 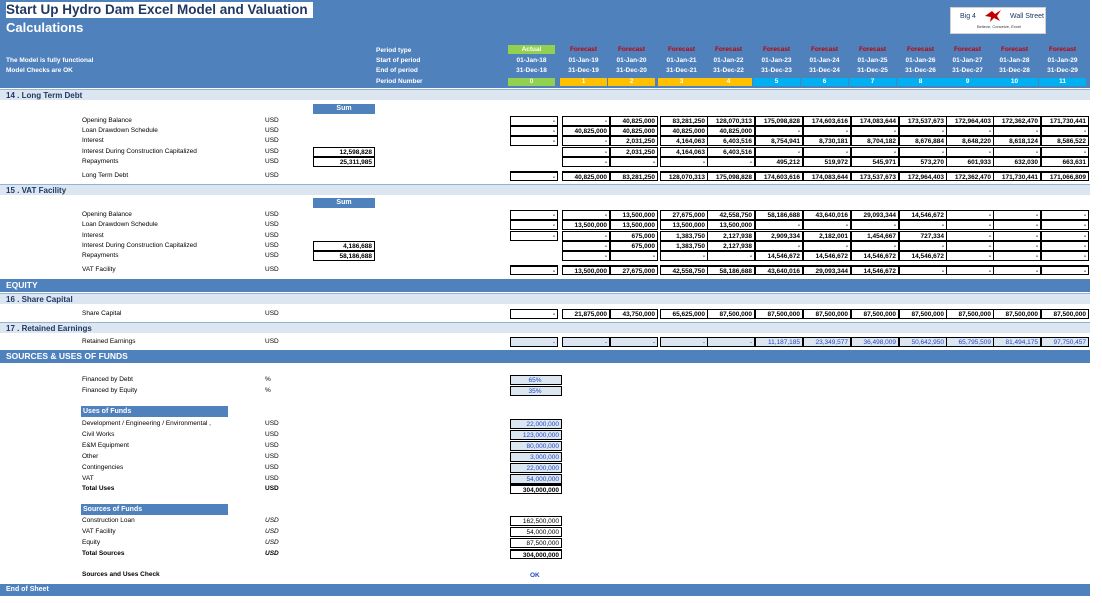 I want to click on sum-cell: 4,186,688, so click(x=344, y=246).